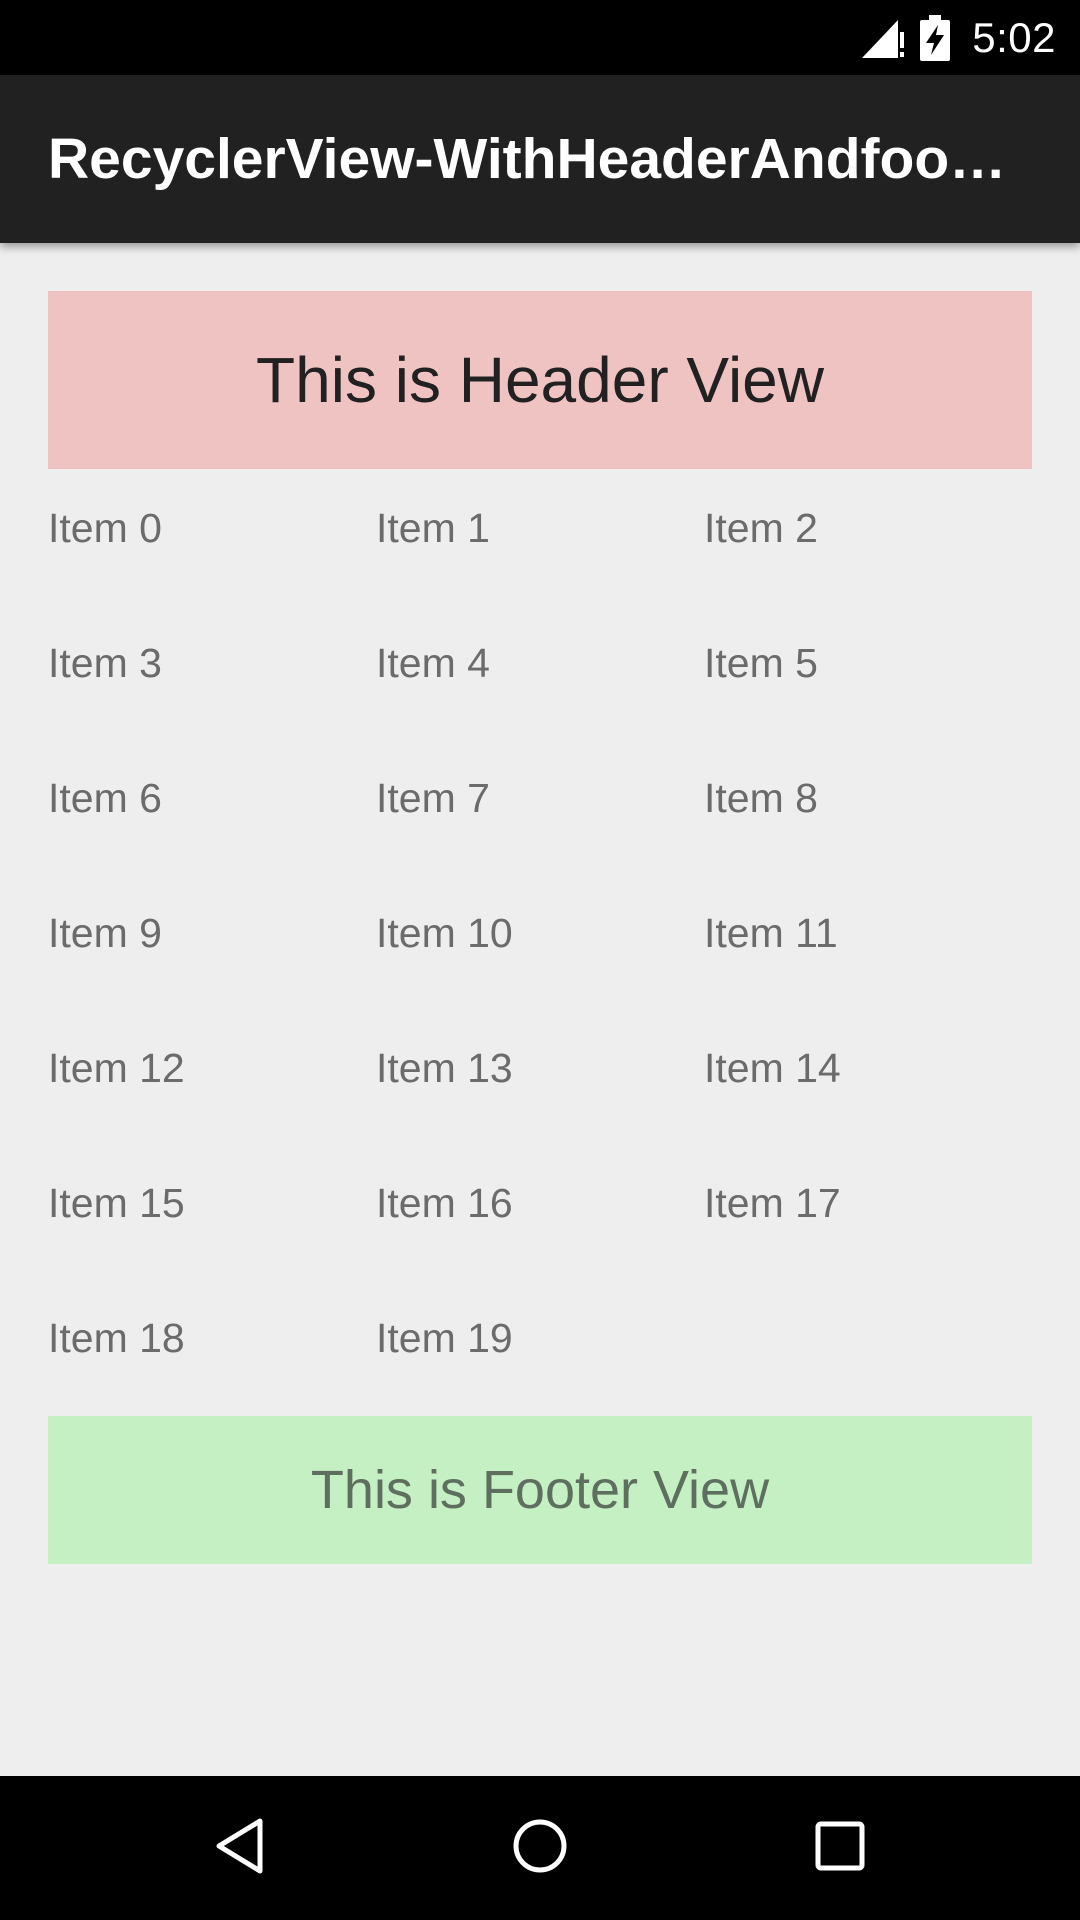 This screenshot has height=1920, width=1080. What do you see at coordinates (868, 941) in the screenshot?
I see `grid-item: Item 11` at bounding box center [868, 941].